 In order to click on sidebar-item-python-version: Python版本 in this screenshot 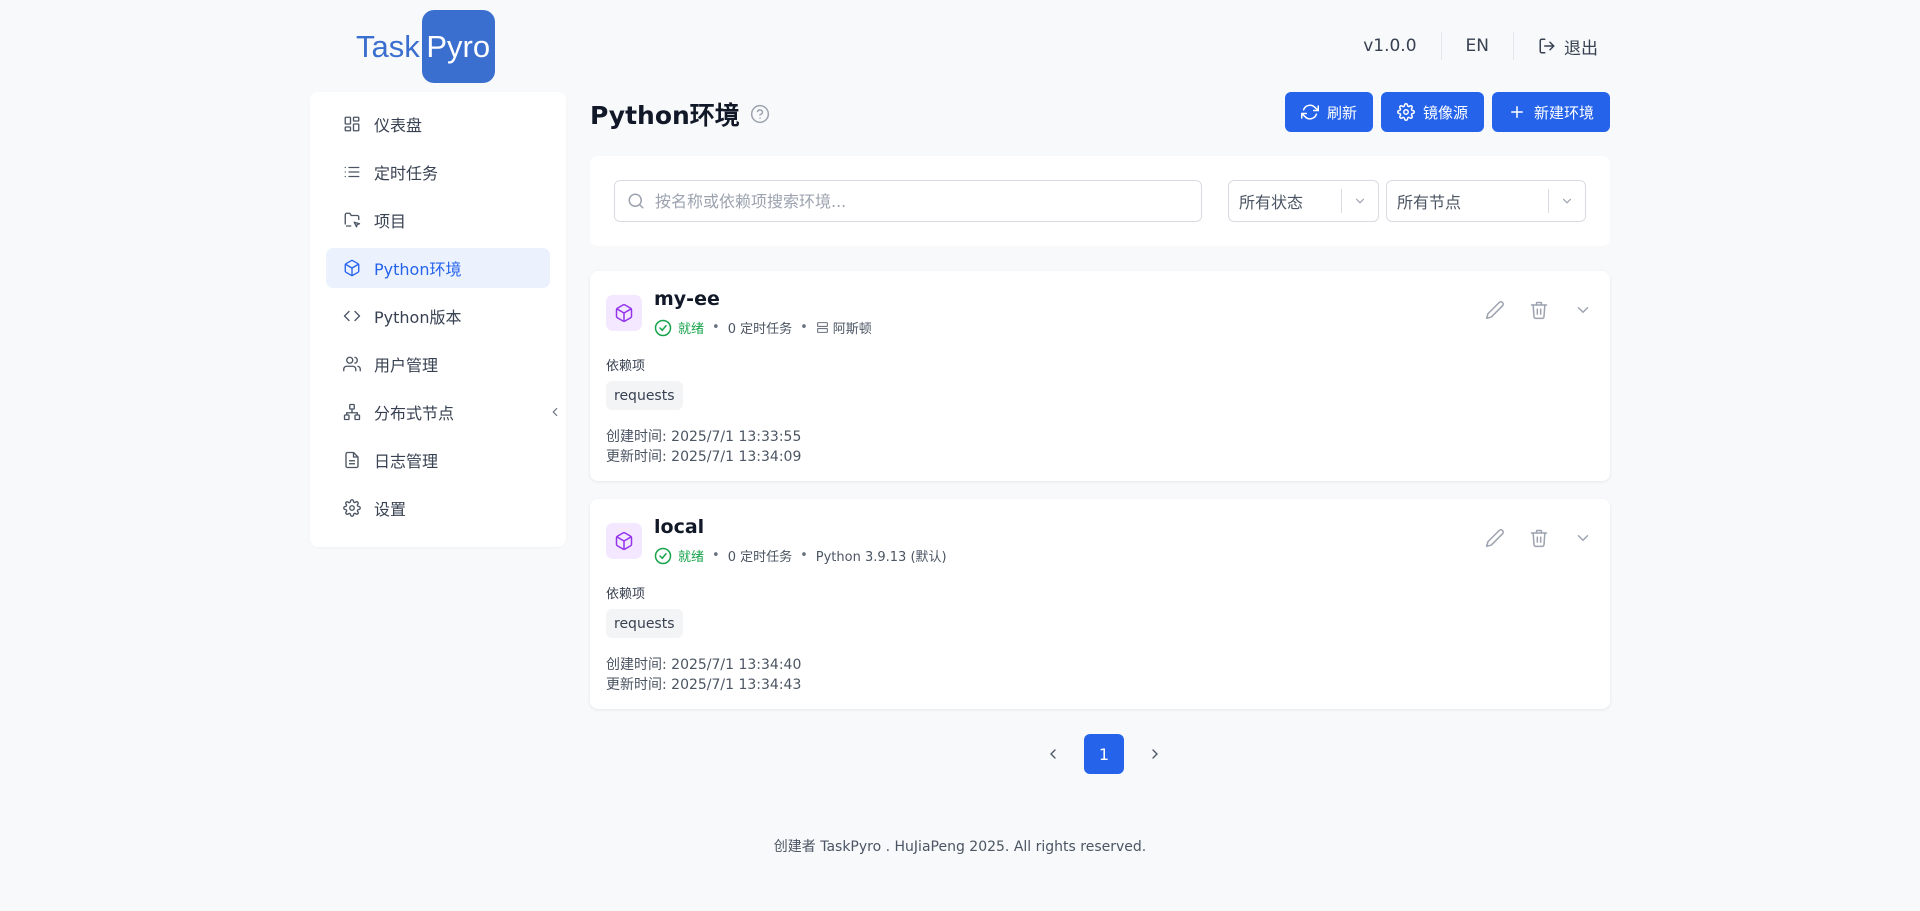, I will do `click(438, 316)`.